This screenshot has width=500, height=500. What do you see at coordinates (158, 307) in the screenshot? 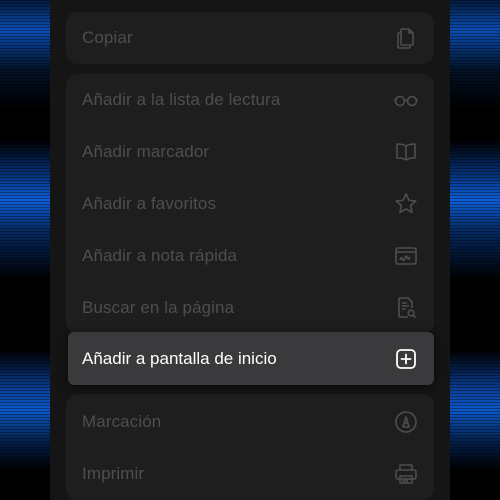
I see `menu-item-label: Buscar en la página` at bounding box center [158, 307].